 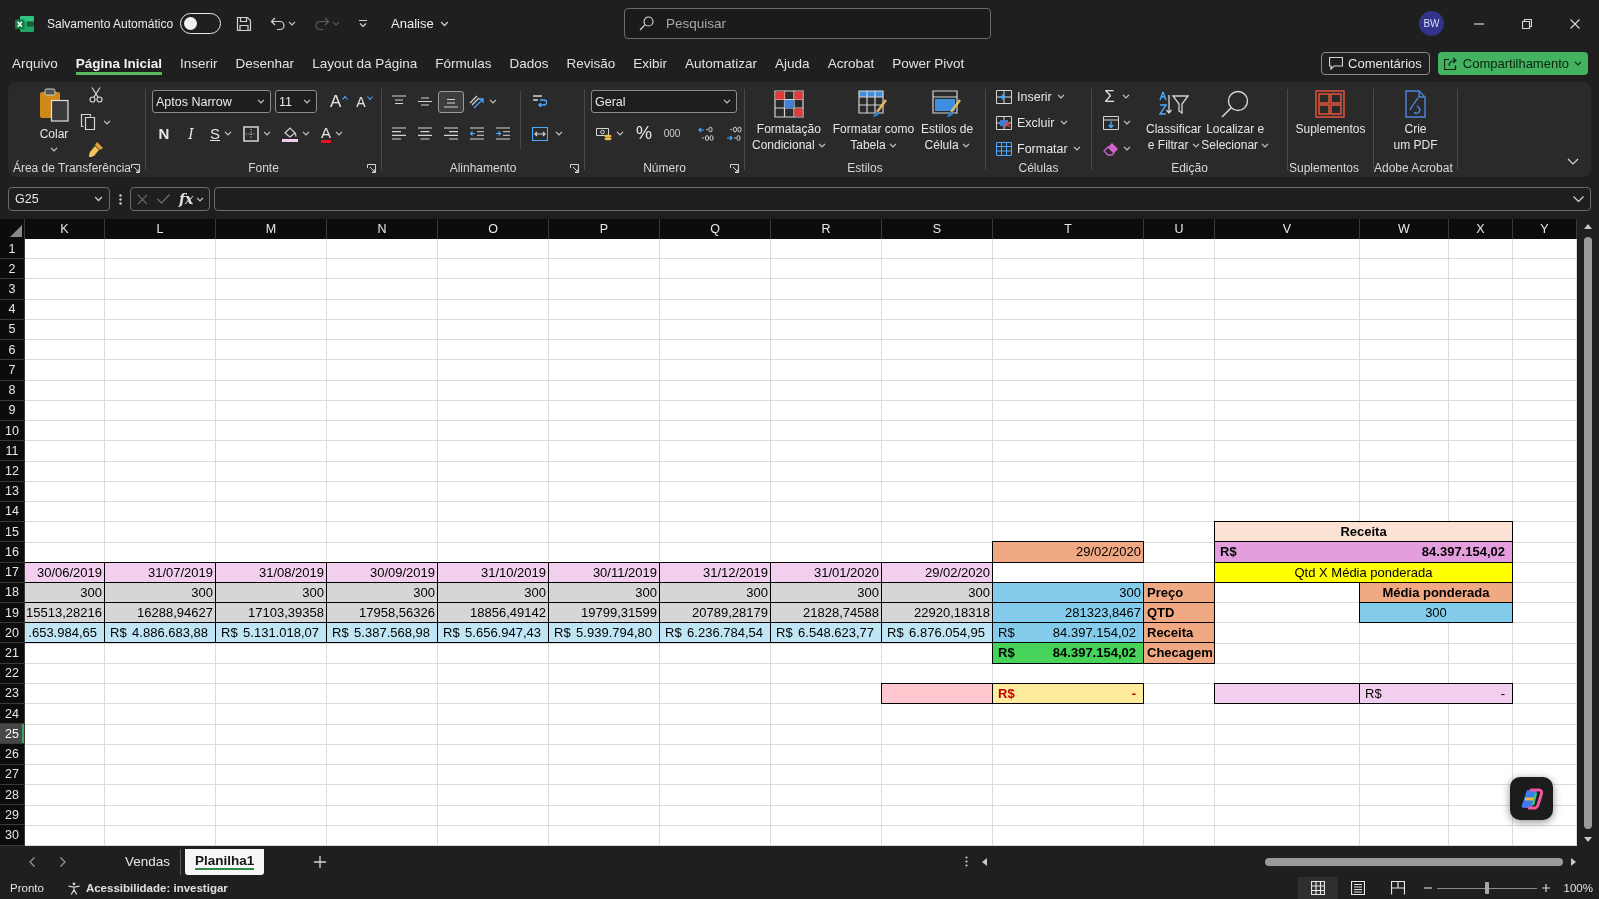 What do you see at coordinates (1486, 888) in the screenshot?
I see `slider-thumb` at bounding box center [1486, 888].